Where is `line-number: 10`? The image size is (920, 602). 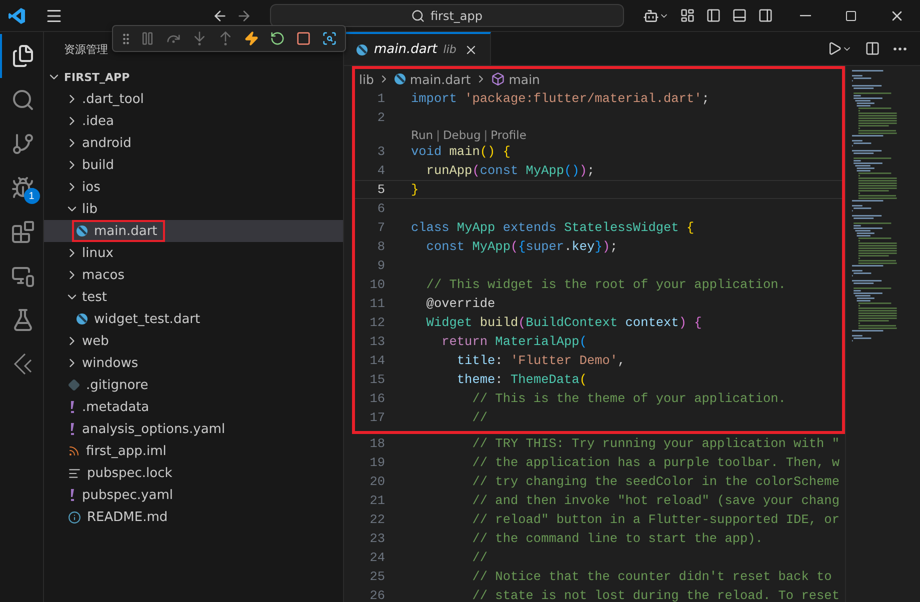
line-number: 10 is located at coordinates (376, 284).